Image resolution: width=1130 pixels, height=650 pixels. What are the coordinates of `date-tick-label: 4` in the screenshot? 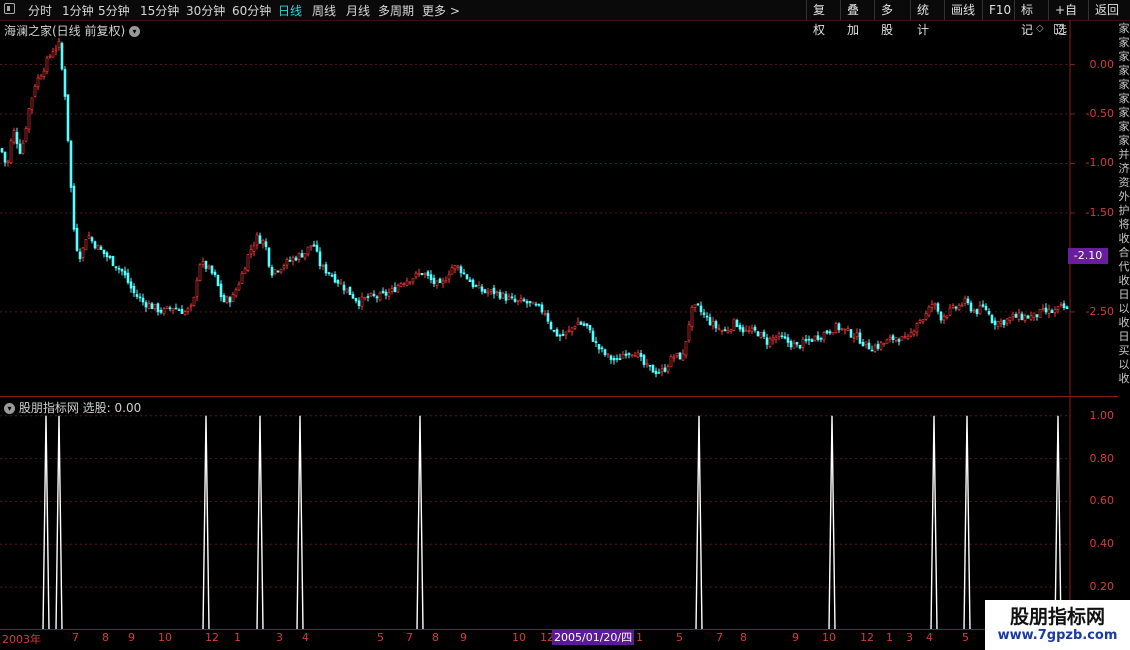 It's located at (305, 637).